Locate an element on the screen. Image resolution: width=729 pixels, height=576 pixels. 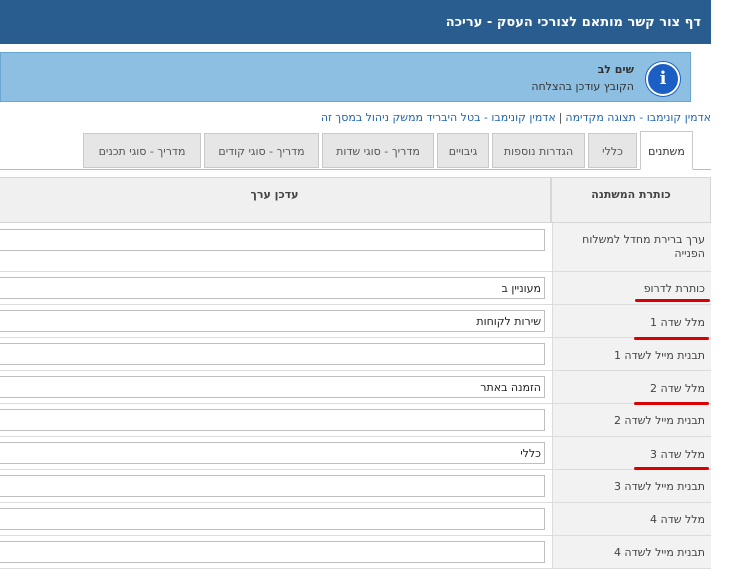
tab-backups: גיבויים is located at coordinates (463, 150).